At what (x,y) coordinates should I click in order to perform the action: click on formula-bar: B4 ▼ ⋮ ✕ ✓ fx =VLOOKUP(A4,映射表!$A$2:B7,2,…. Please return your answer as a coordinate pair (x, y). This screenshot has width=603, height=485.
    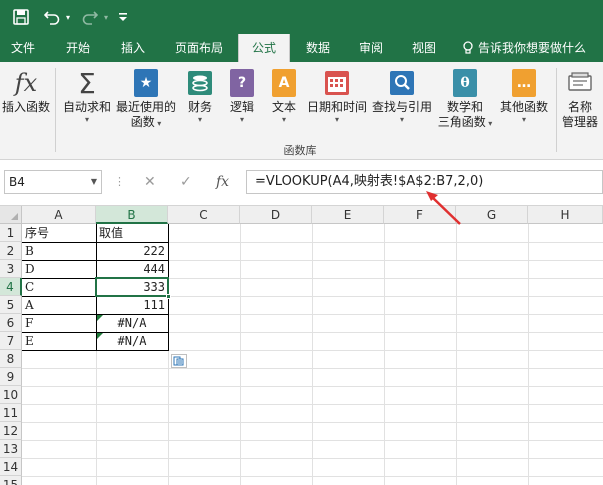
    Looking at the image, I should click on (301, 183).